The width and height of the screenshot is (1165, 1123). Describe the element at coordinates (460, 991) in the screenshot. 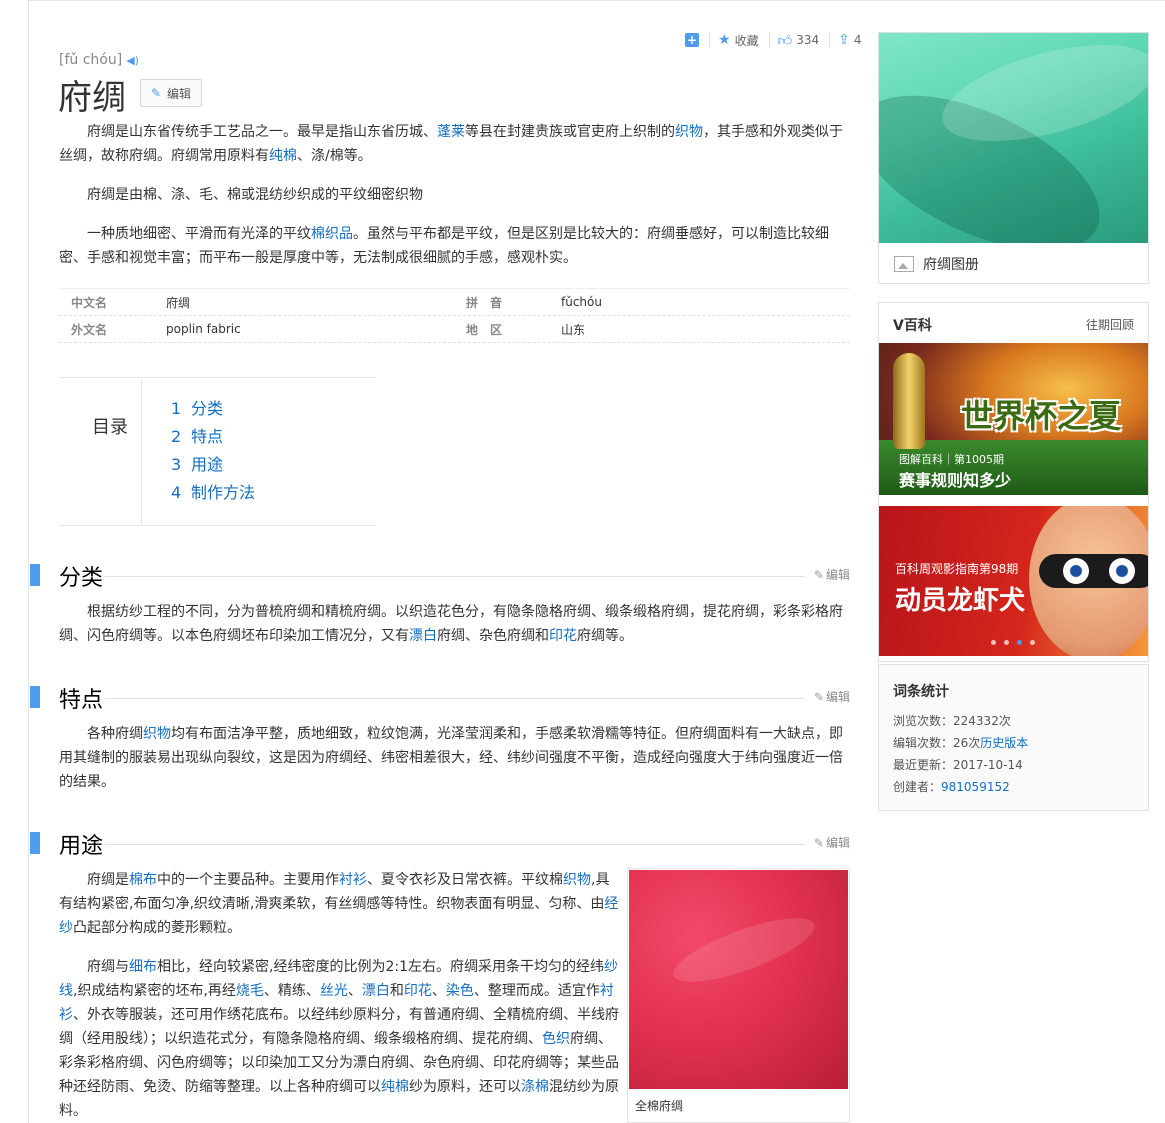

I see `link-ranse: 染色` at that location.